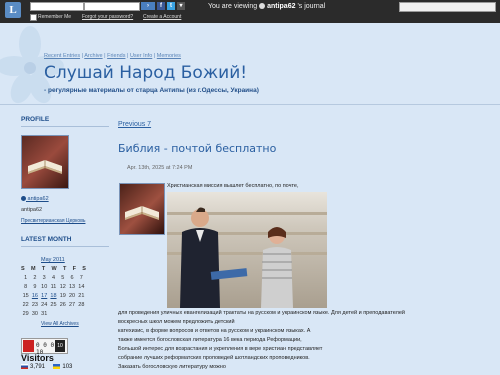 The image size is (500, 375). Describe the element at coordinates (13, 10) in the screenshot. I see `site-logo: L` at that location.